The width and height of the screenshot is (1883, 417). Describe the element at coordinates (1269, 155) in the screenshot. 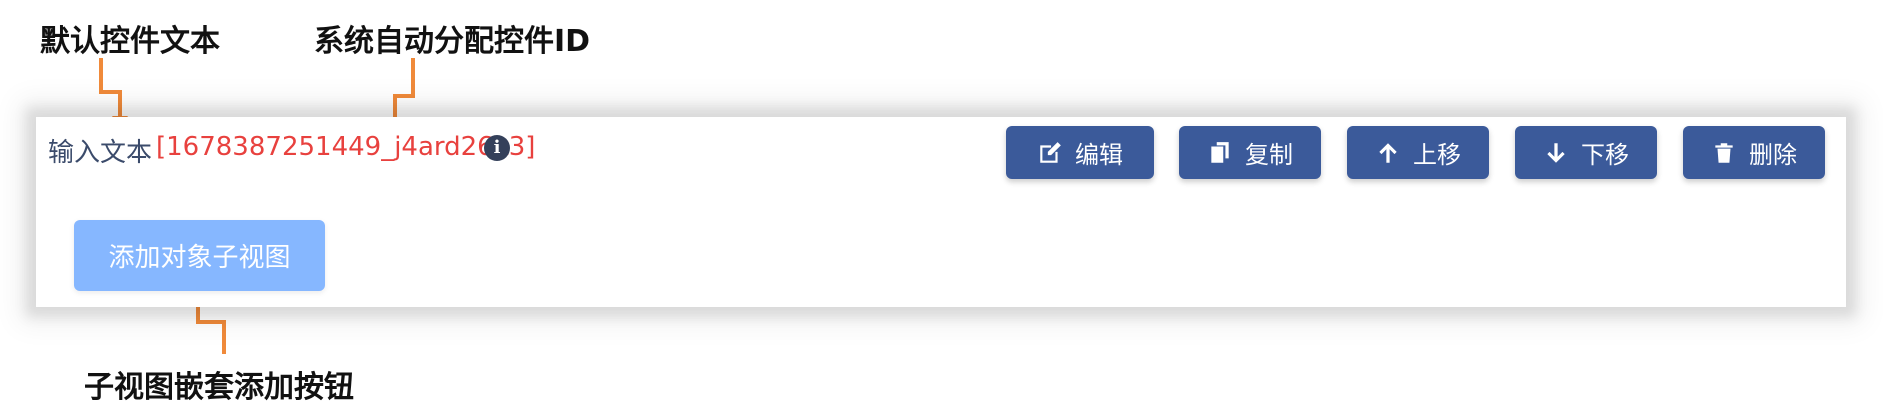

I see `copy-button-label: 复制` at that location.